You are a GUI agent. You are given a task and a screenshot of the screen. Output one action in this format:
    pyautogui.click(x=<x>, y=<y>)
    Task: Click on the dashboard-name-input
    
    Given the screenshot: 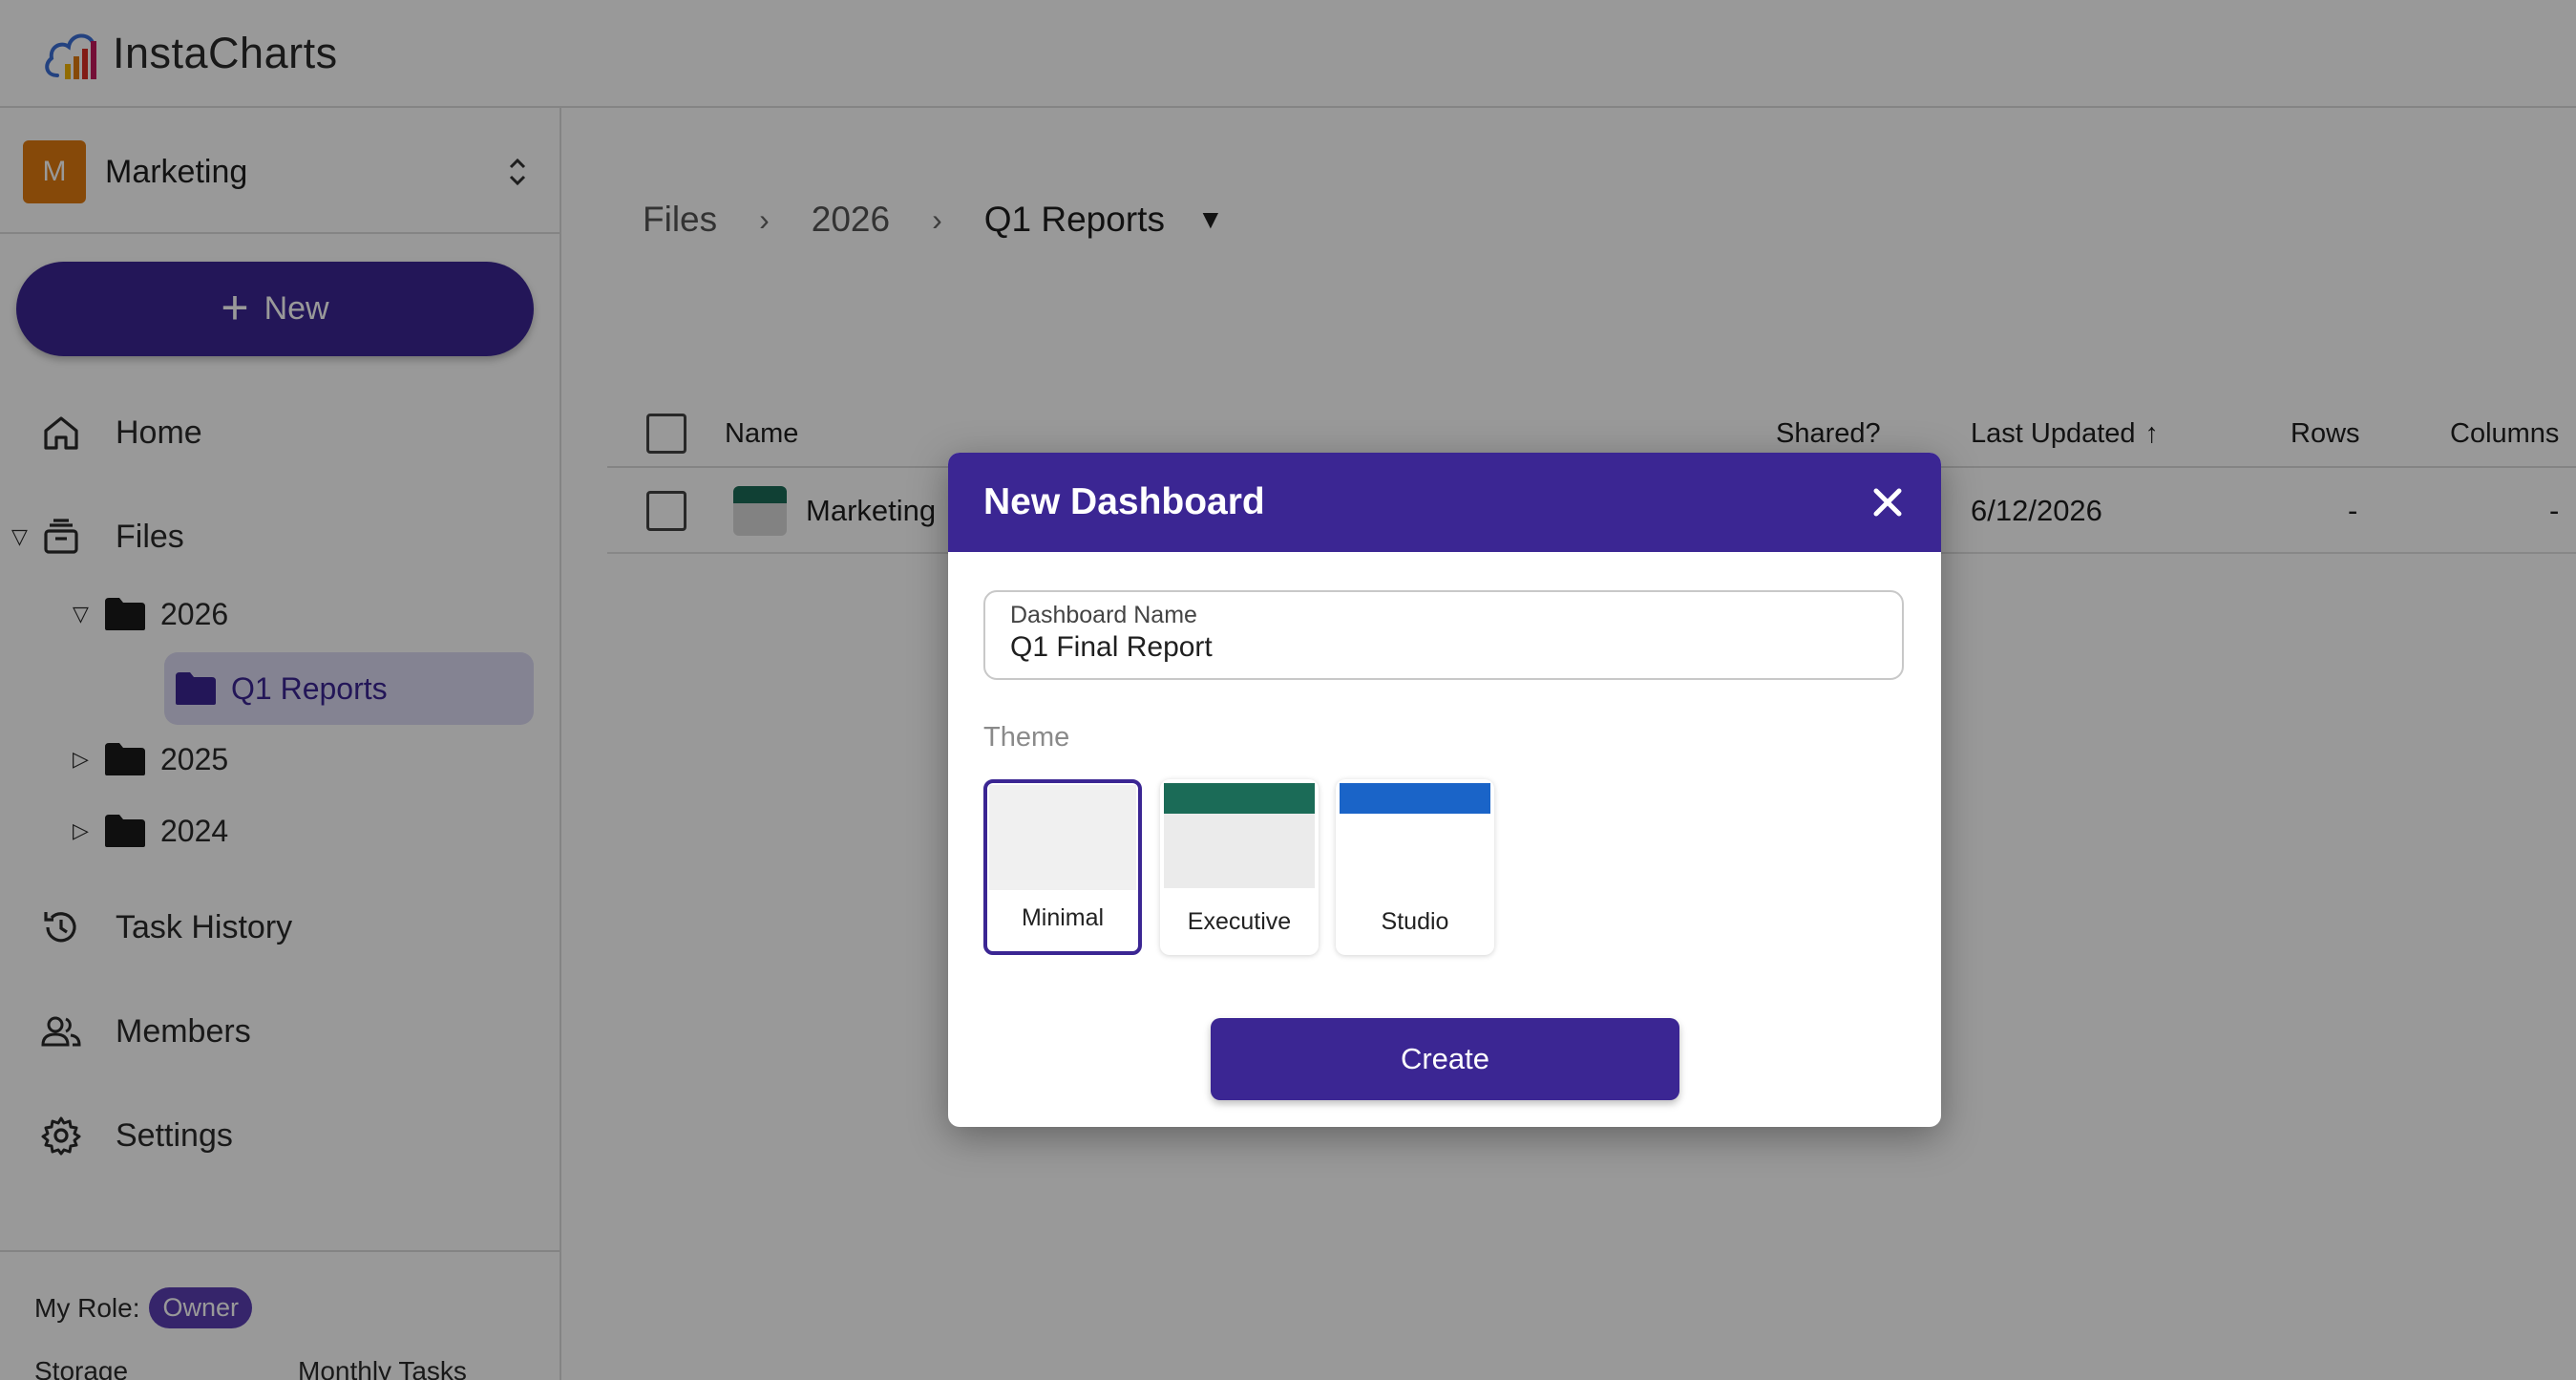 What is the action you would take?
    pyautogui.click(x=1443, y=647)
    